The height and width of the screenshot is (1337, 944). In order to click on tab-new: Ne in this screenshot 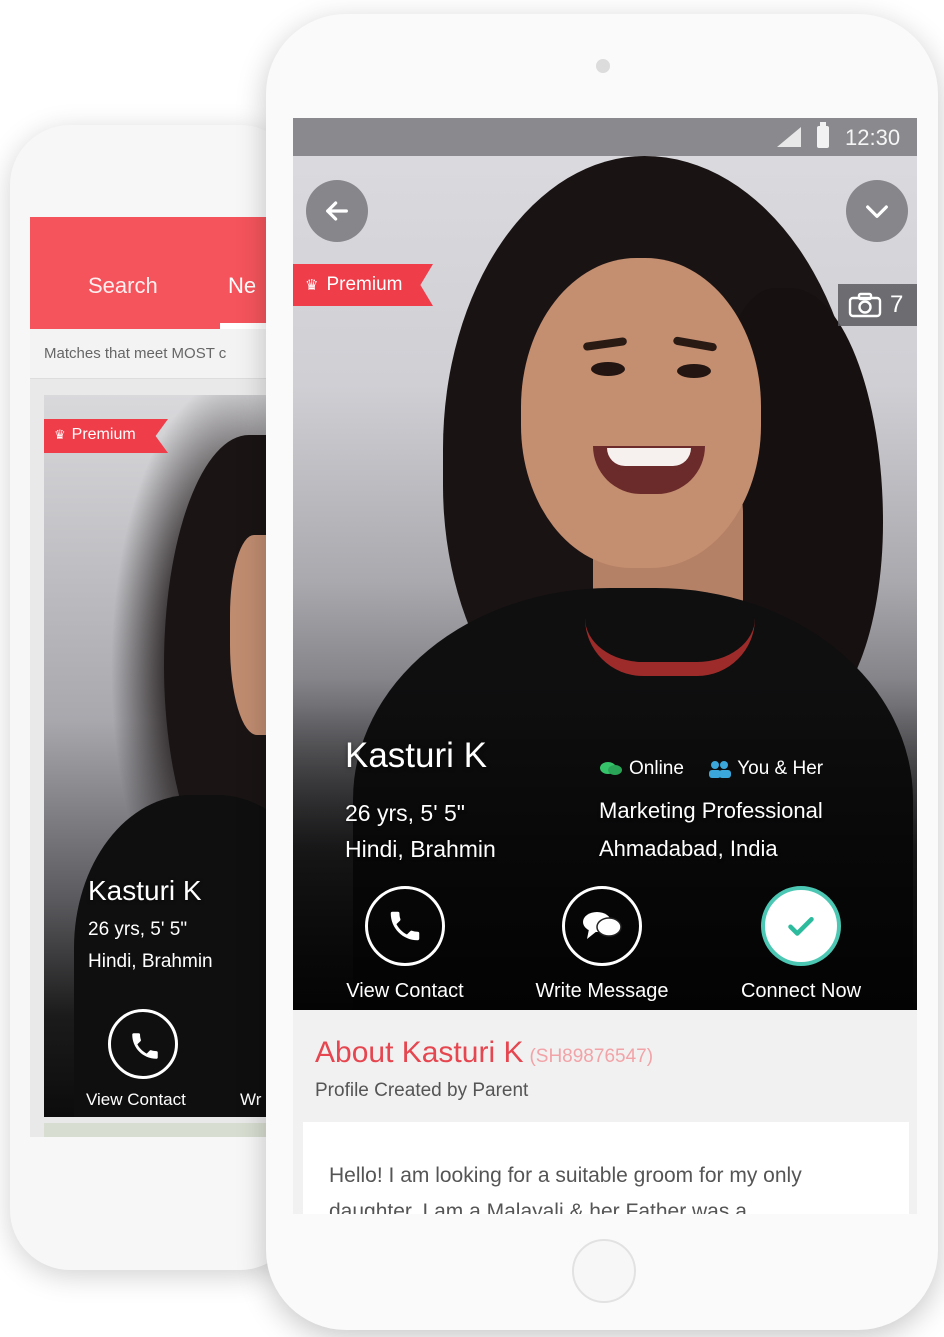, I will do `click(242, 286)`.